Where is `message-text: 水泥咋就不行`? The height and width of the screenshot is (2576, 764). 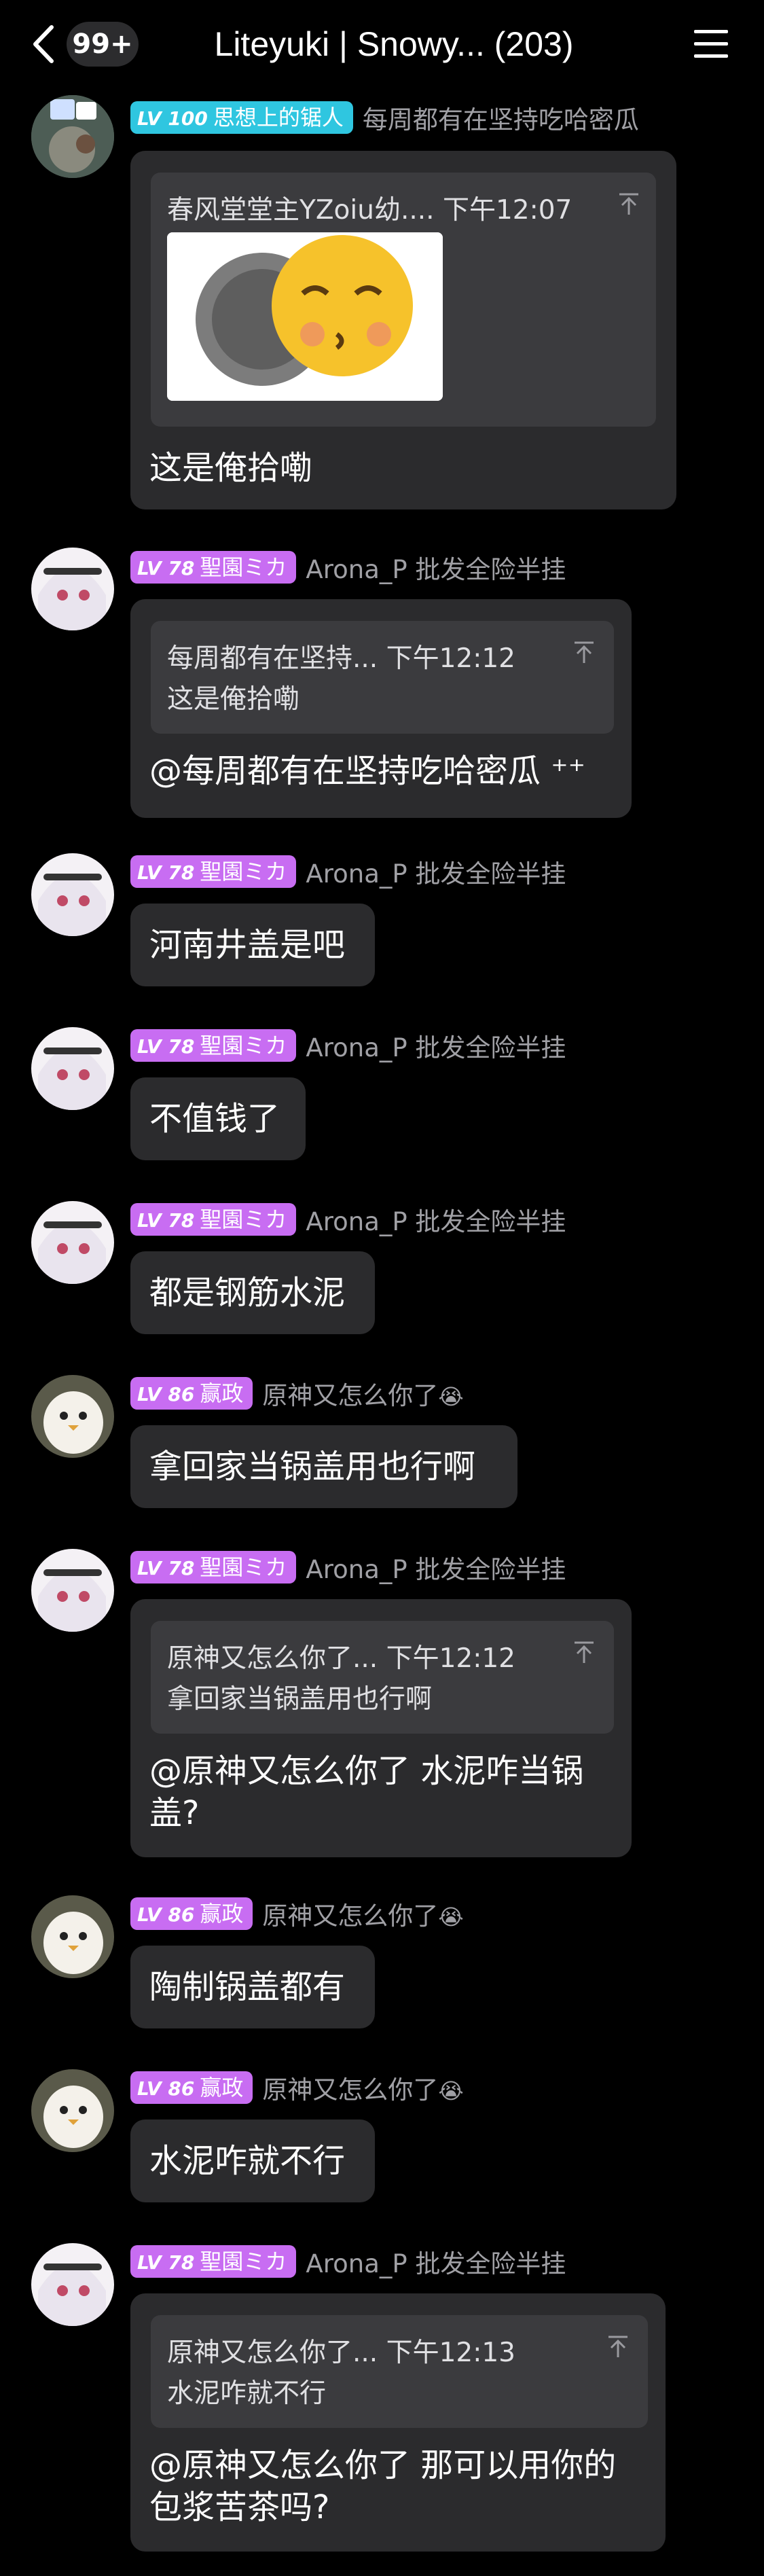
message-text: 水泥咋就不行 is located at coordinates (247, 2161).